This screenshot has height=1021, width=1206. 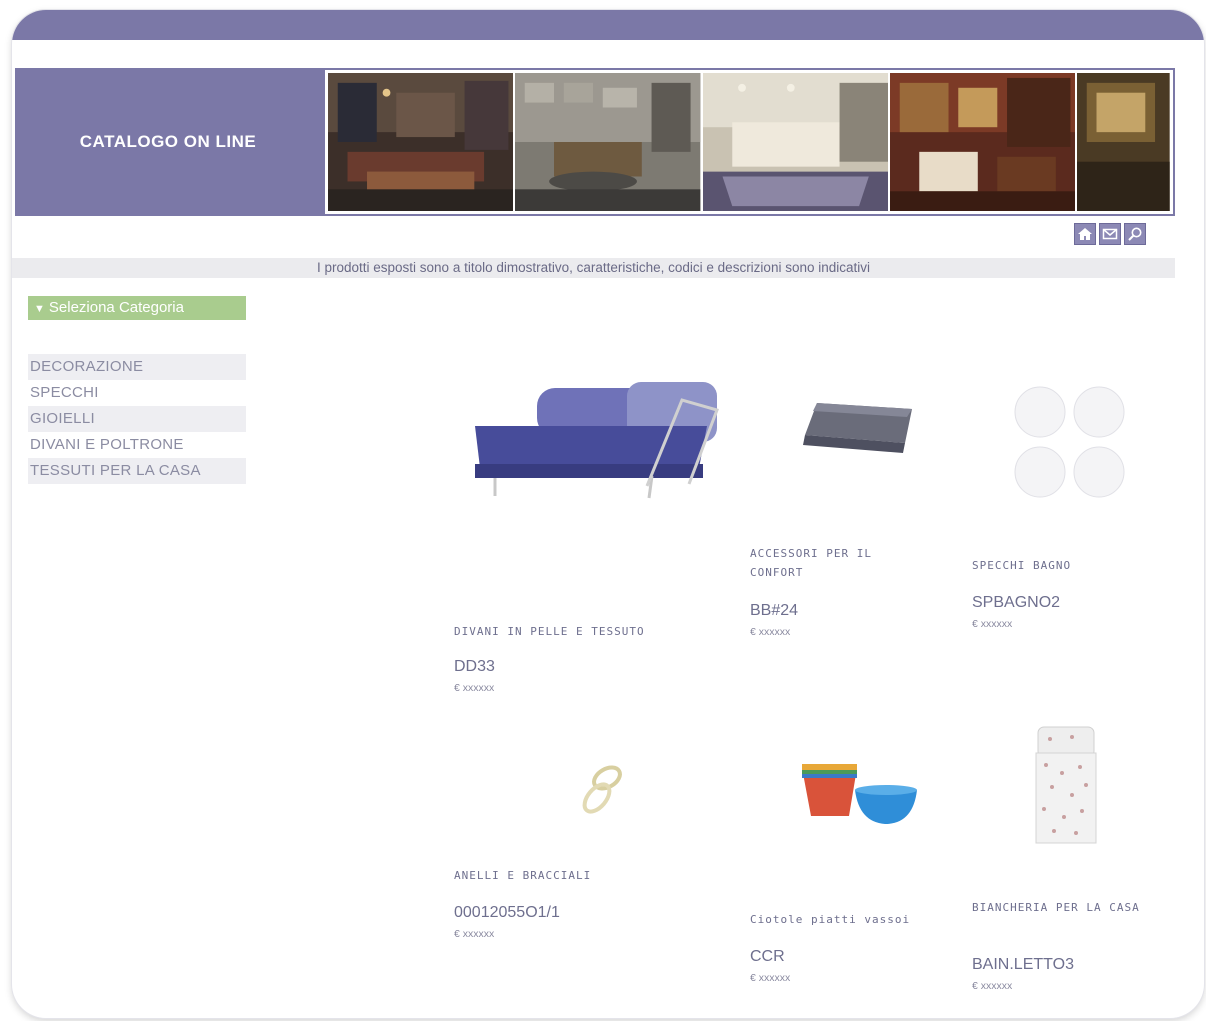 What do you see at coordinates (840, 919) in the screenshot?
I see `product-name: Ciotole piatti vassoi` at bounding box center [840, 919].